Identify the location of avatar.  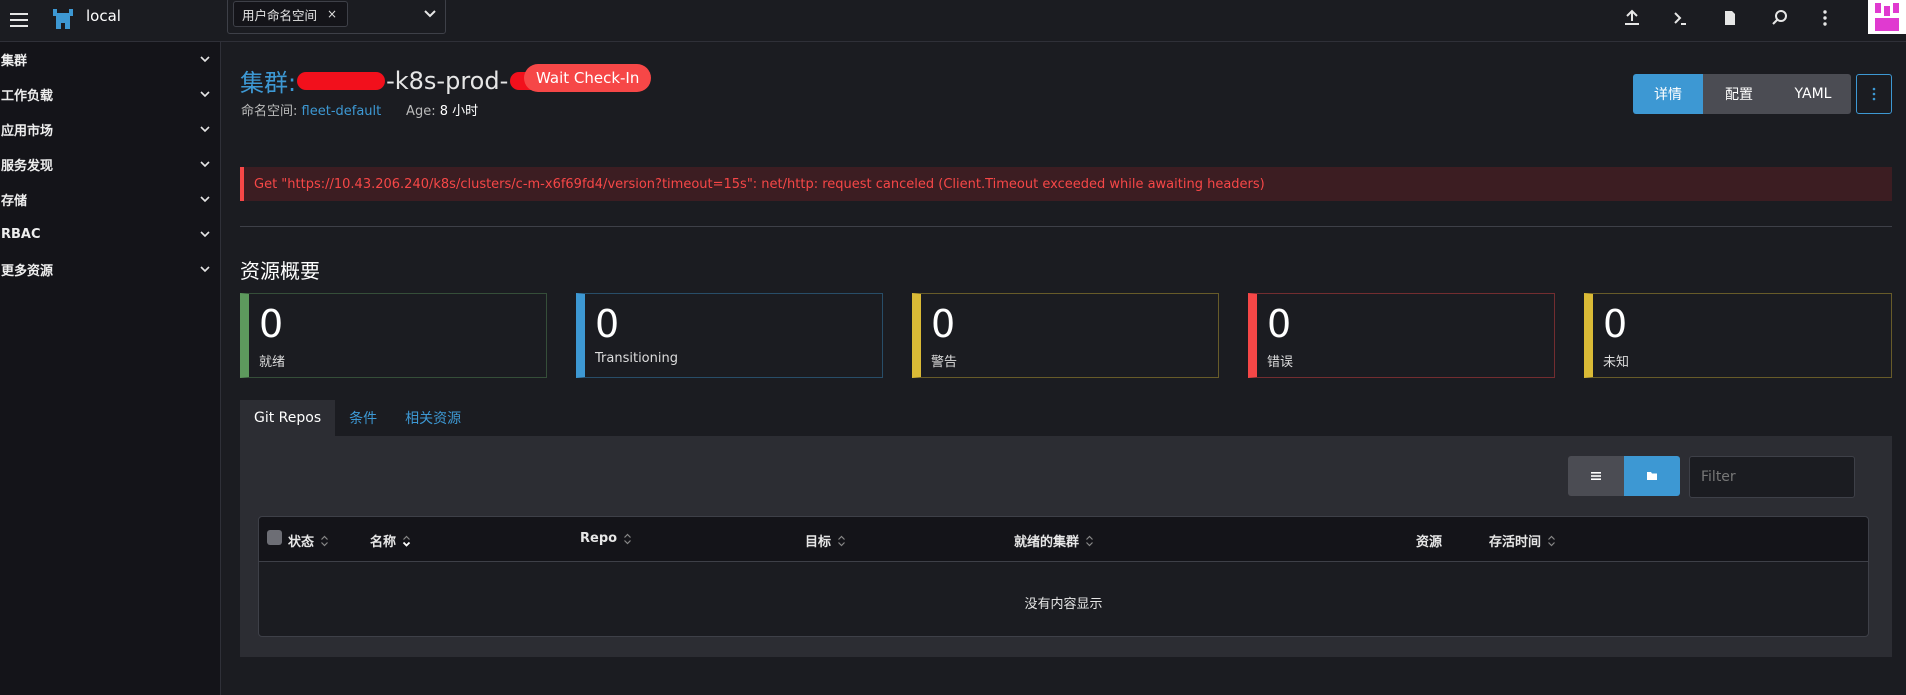
(1887, 17).